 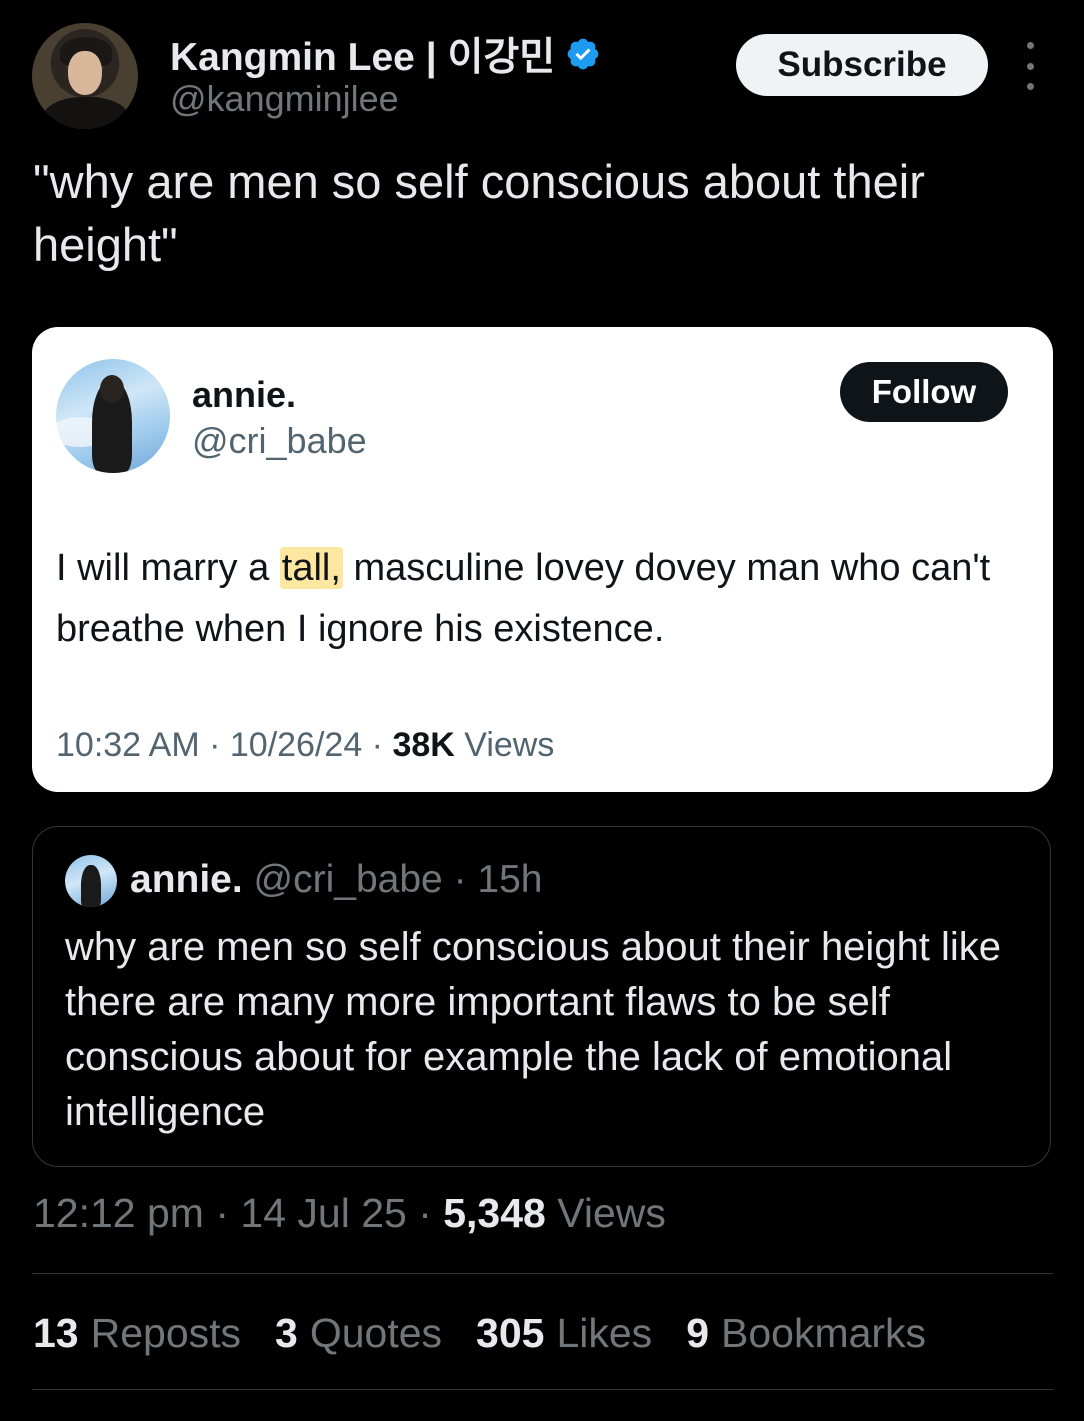 What do you see at coordinates (510, 879) in the screenshot?
I see `quoted-age: 15h` at bounding box center [510, 879].